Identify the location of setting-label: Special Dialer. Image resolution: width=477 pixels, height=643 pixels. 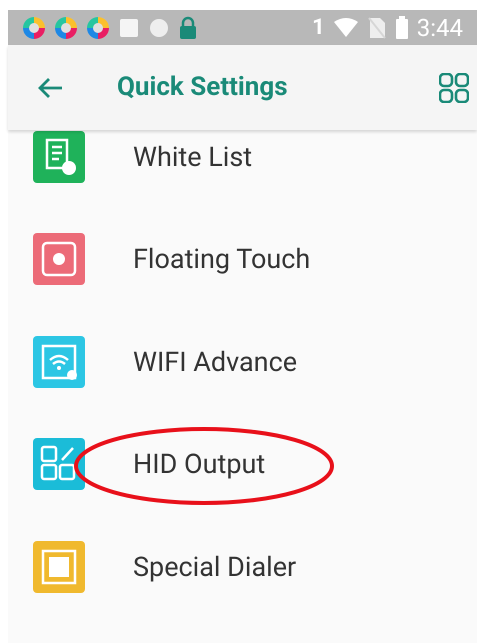
(214, 566).